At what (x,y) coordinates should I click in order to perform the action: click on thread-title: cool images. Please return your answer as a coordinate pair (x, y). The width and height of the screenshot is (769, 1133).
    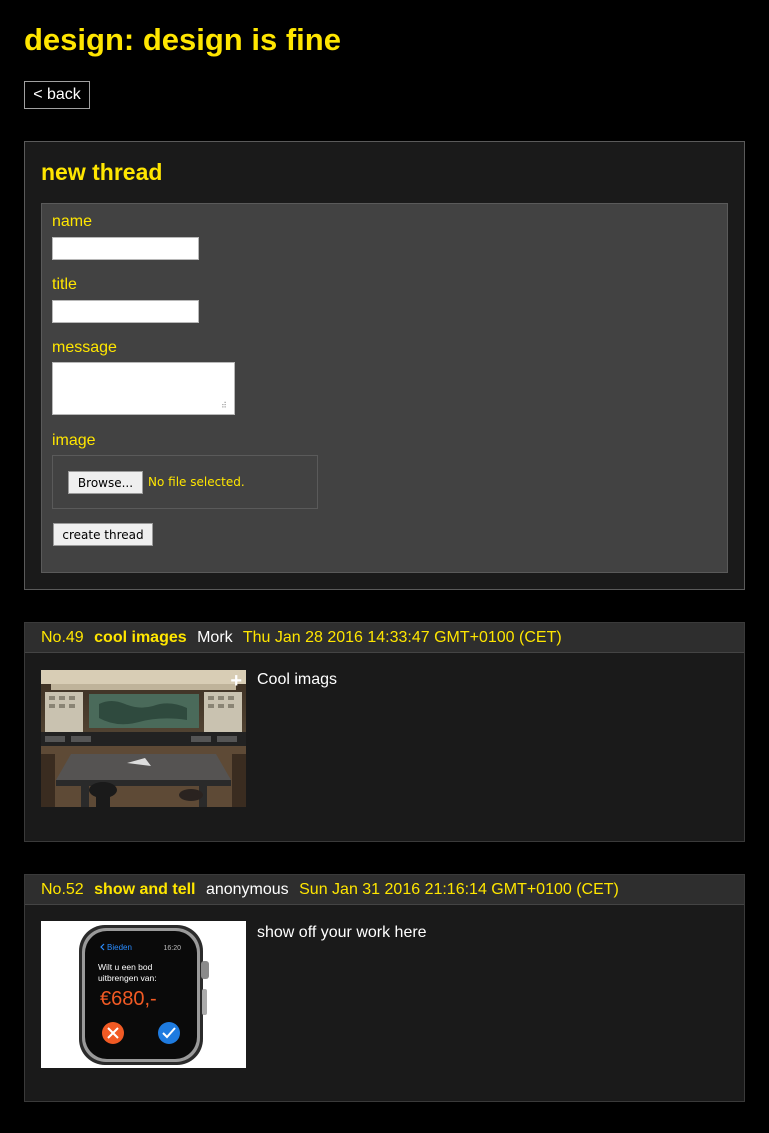
    Looking at the image, I should click on (140, 637).